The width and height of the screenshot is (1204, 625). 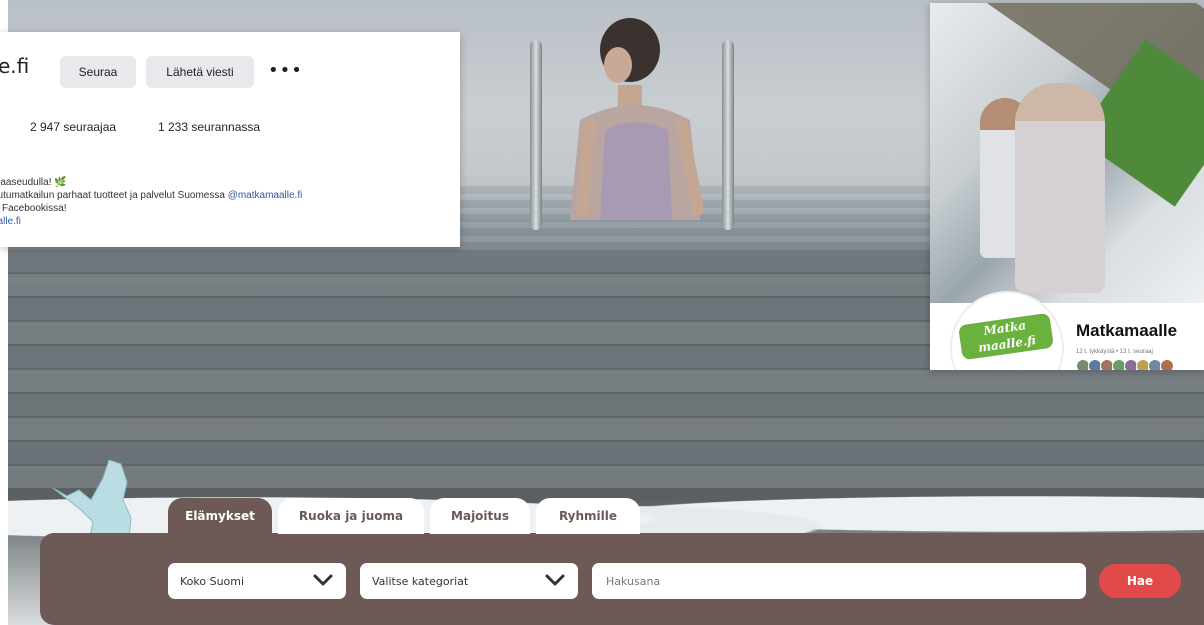 I want to click on mention-link: @matkamaalle.fi, so click(x=265, y=195).